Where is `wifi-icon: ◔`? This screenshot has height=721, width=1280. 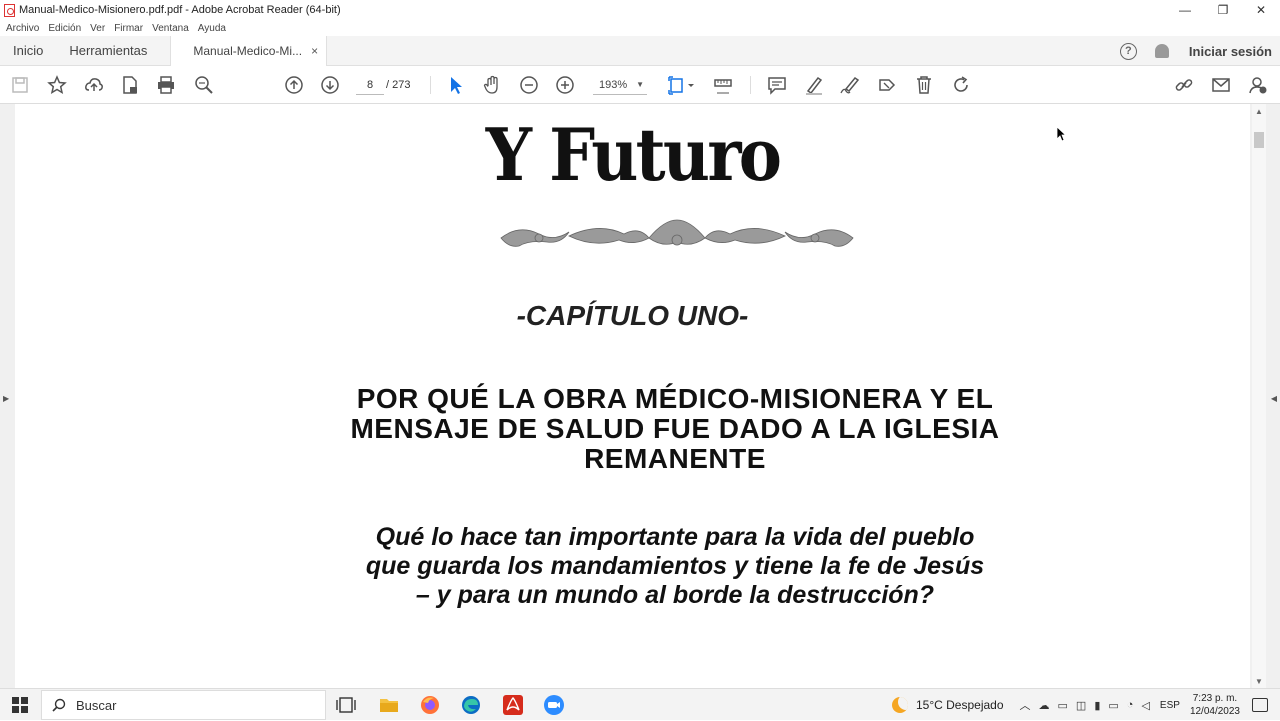
wifi-icon: ◔ is located at coordinates (1130, 705).